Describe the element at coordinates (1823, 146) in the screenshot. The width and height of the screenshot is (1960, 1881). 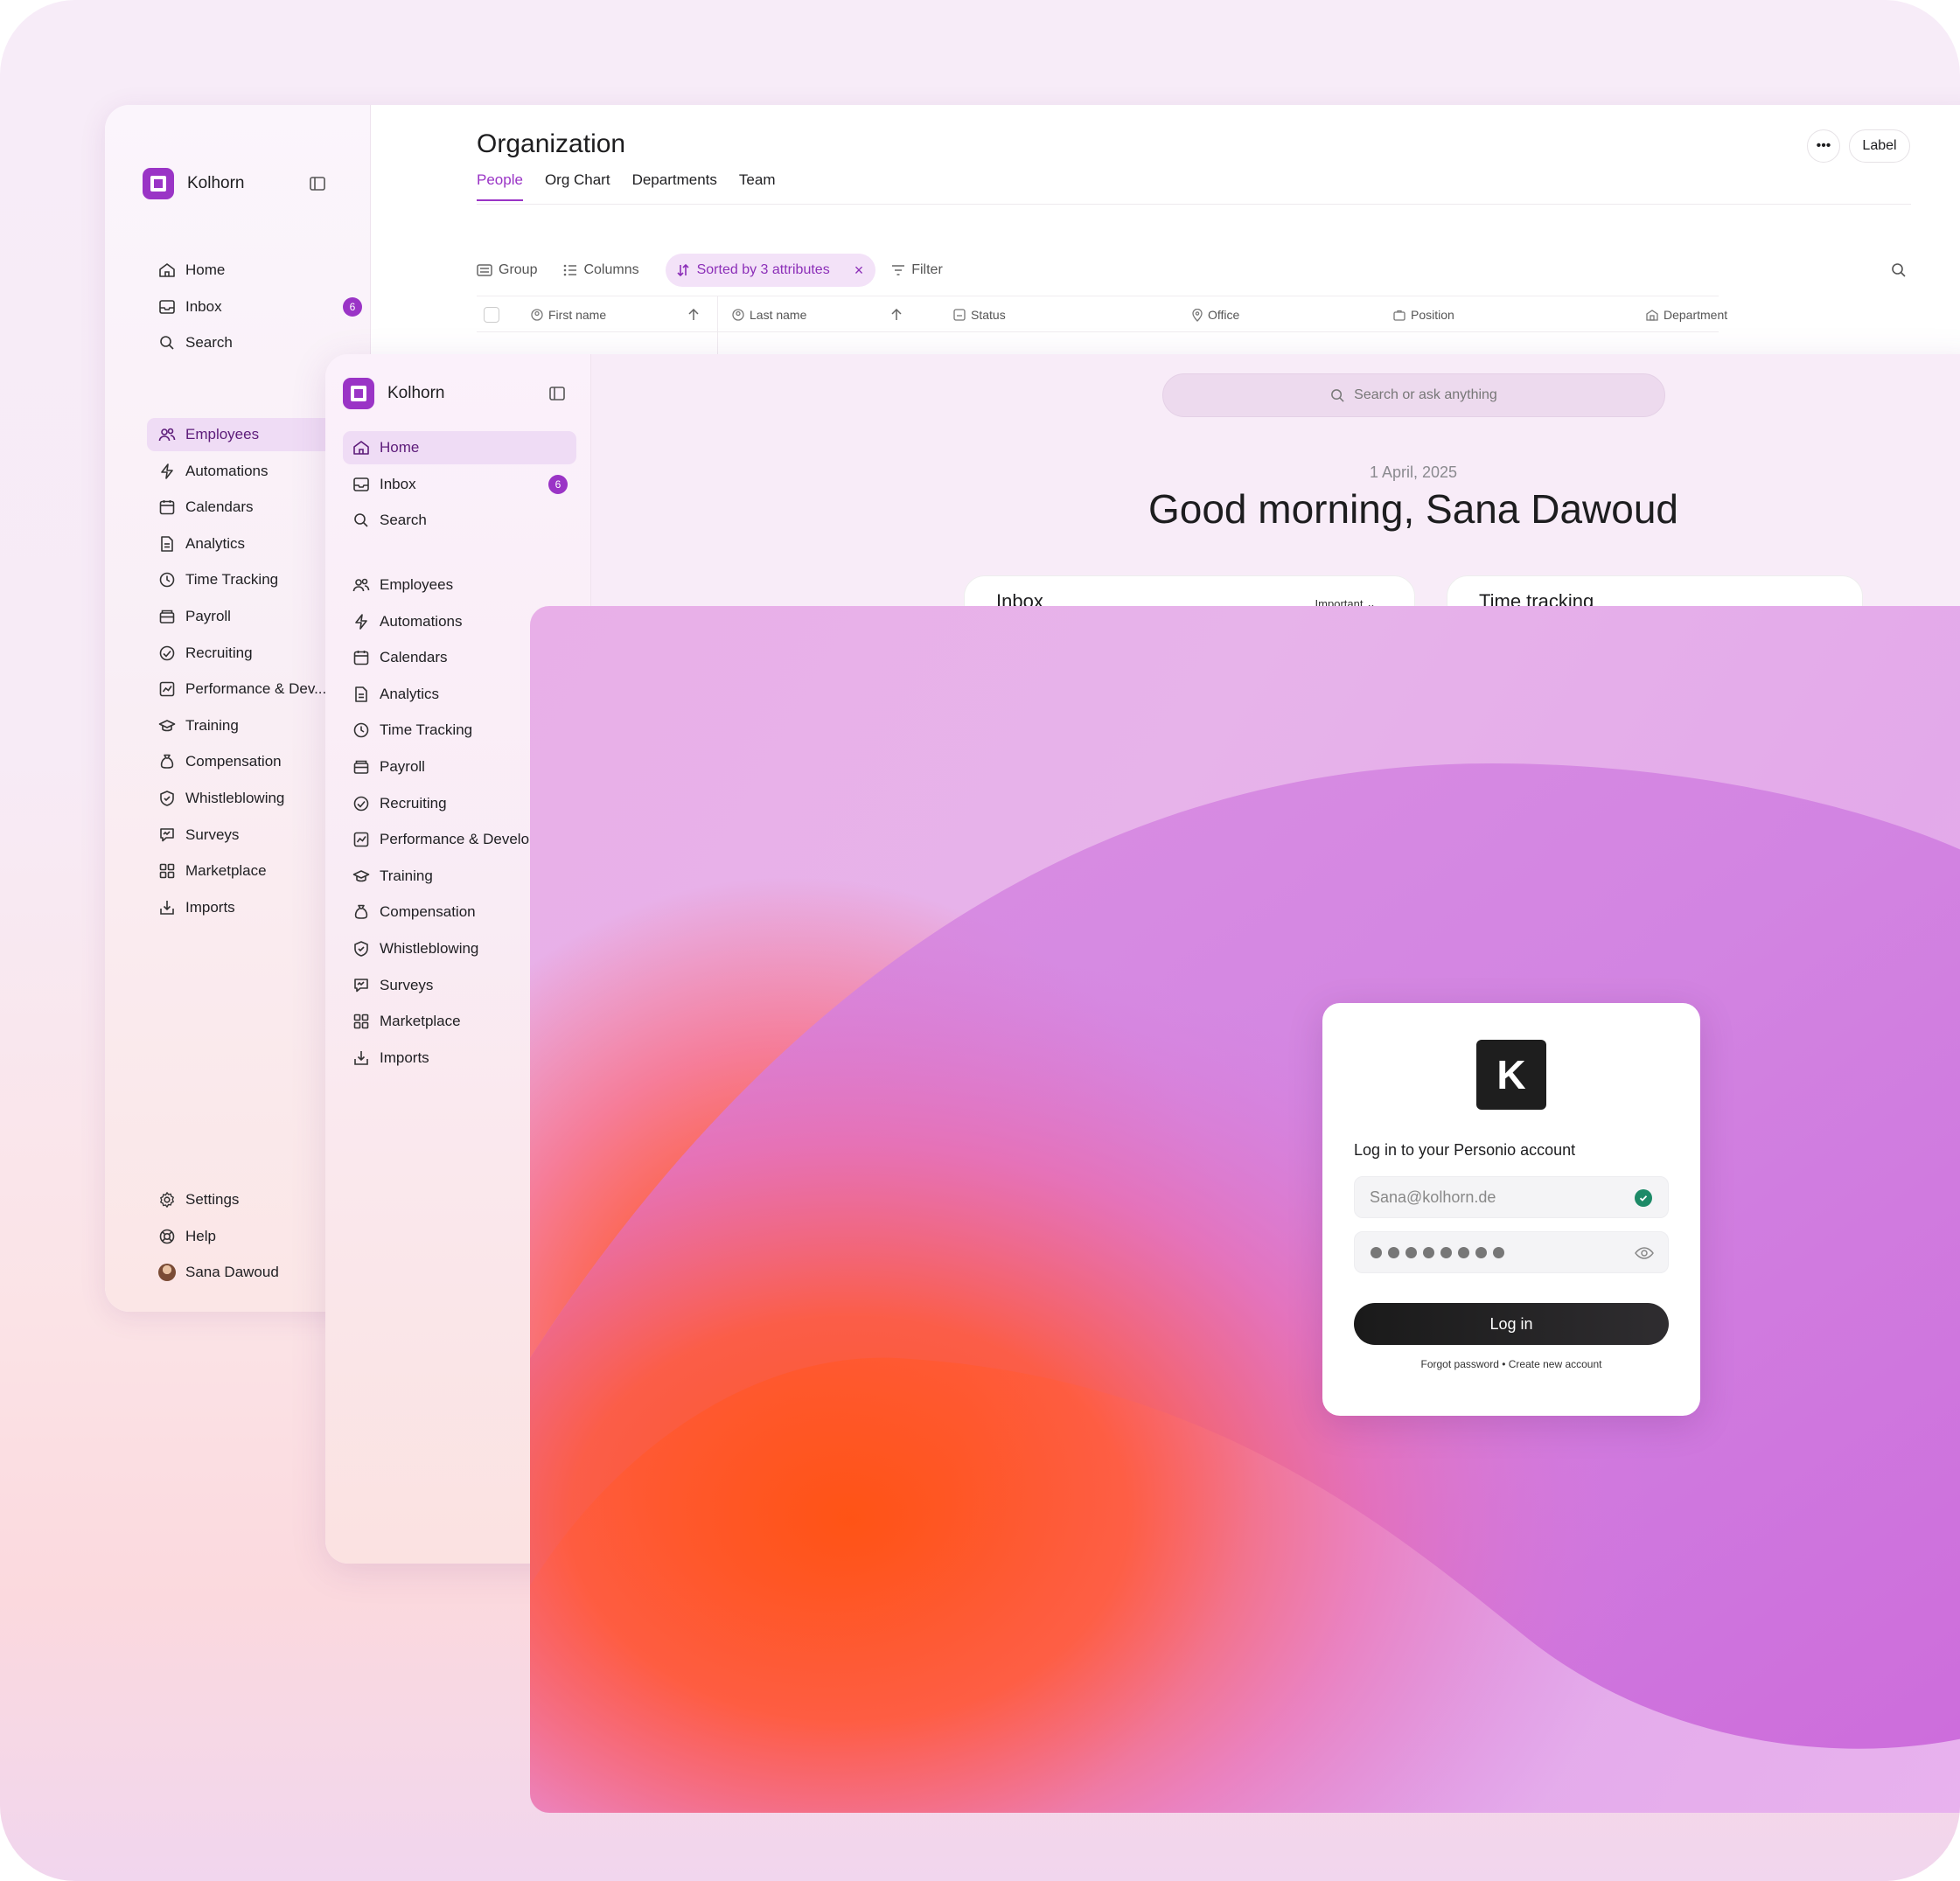
I see `more-options-button: •••` at that location.